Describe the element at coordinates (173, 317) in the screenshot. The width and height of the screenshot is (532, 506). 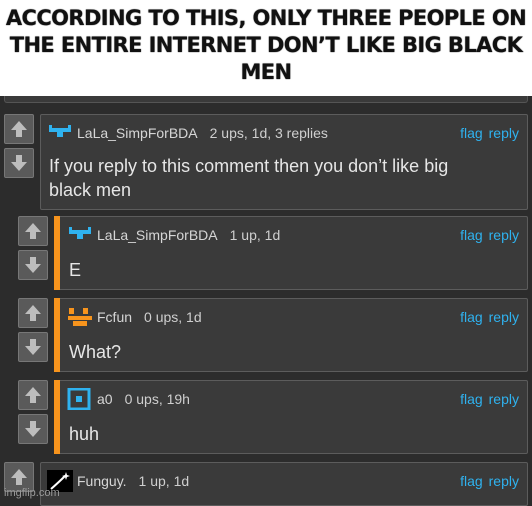
I see `comment-meta: 0 ups, 1d` at that location.